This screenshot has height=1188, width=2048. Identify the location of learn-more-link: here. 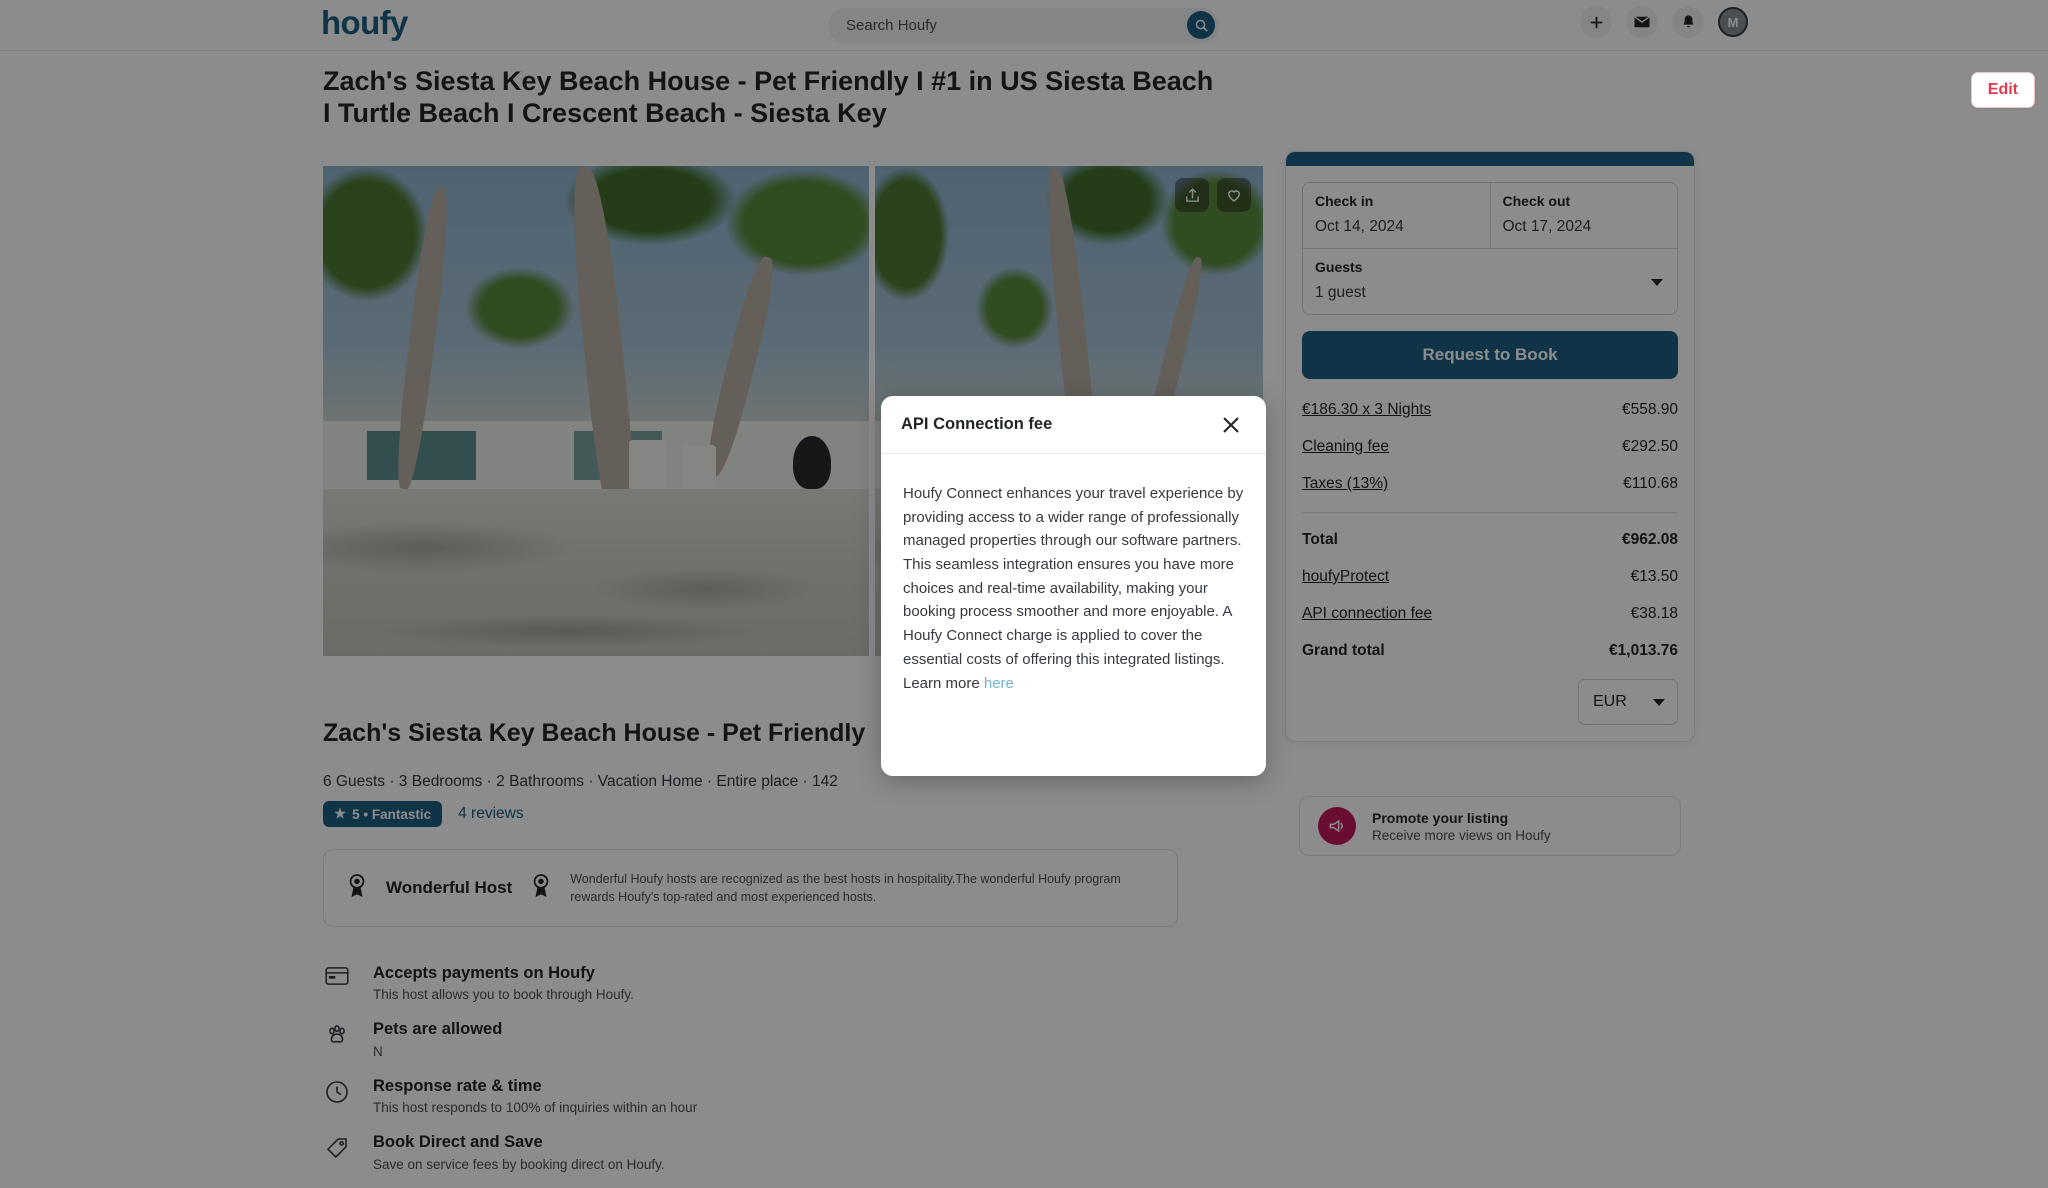
(999, 683).